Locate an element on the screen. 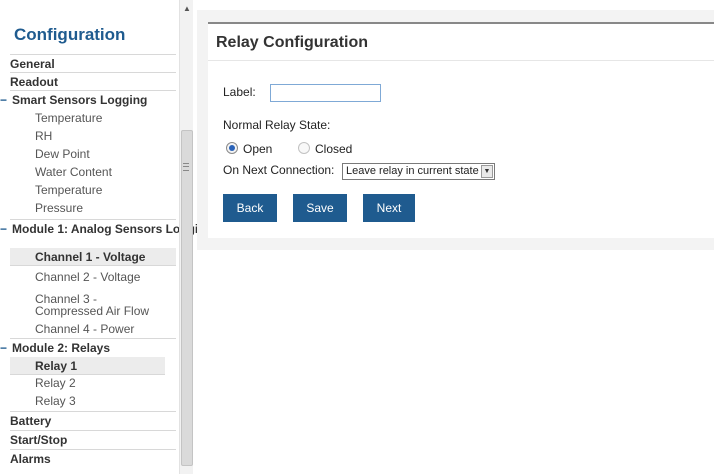 The image size is (714, 474). label-input is located at coordinates (325, 93).